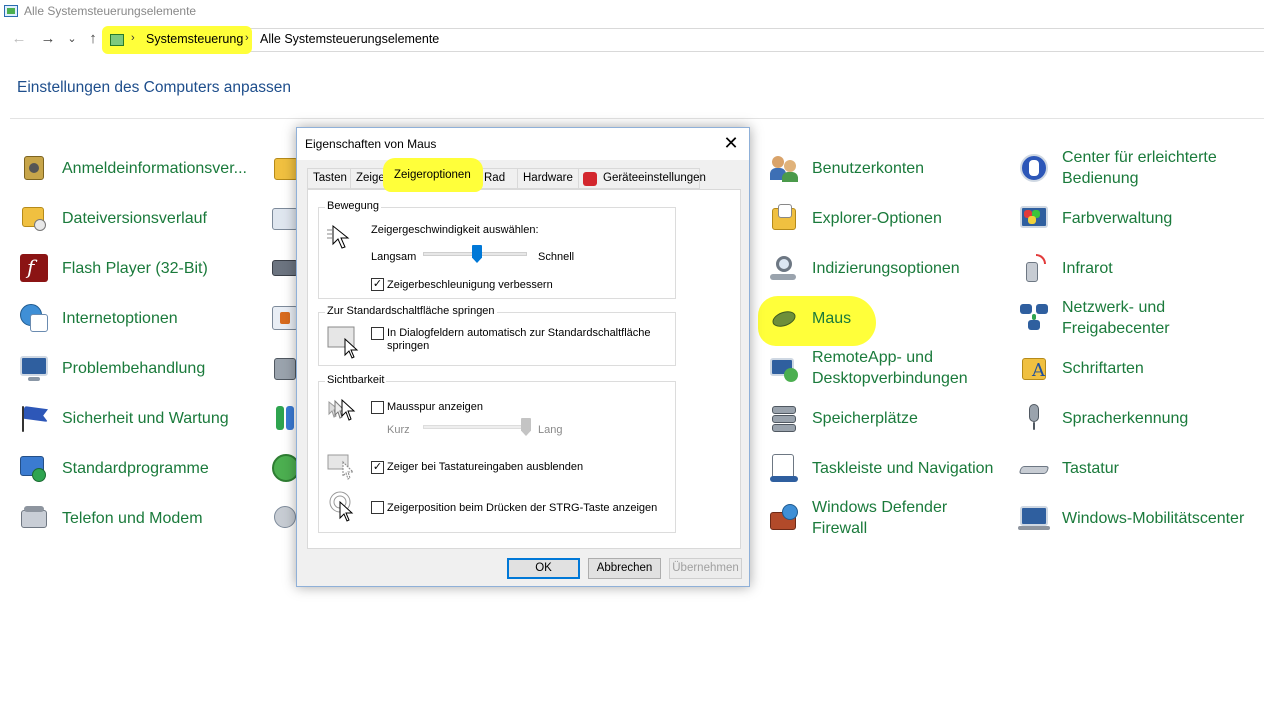 This screenshot has height=718, width=1264. I want to click on ok-button: OK, so click(543, 568).